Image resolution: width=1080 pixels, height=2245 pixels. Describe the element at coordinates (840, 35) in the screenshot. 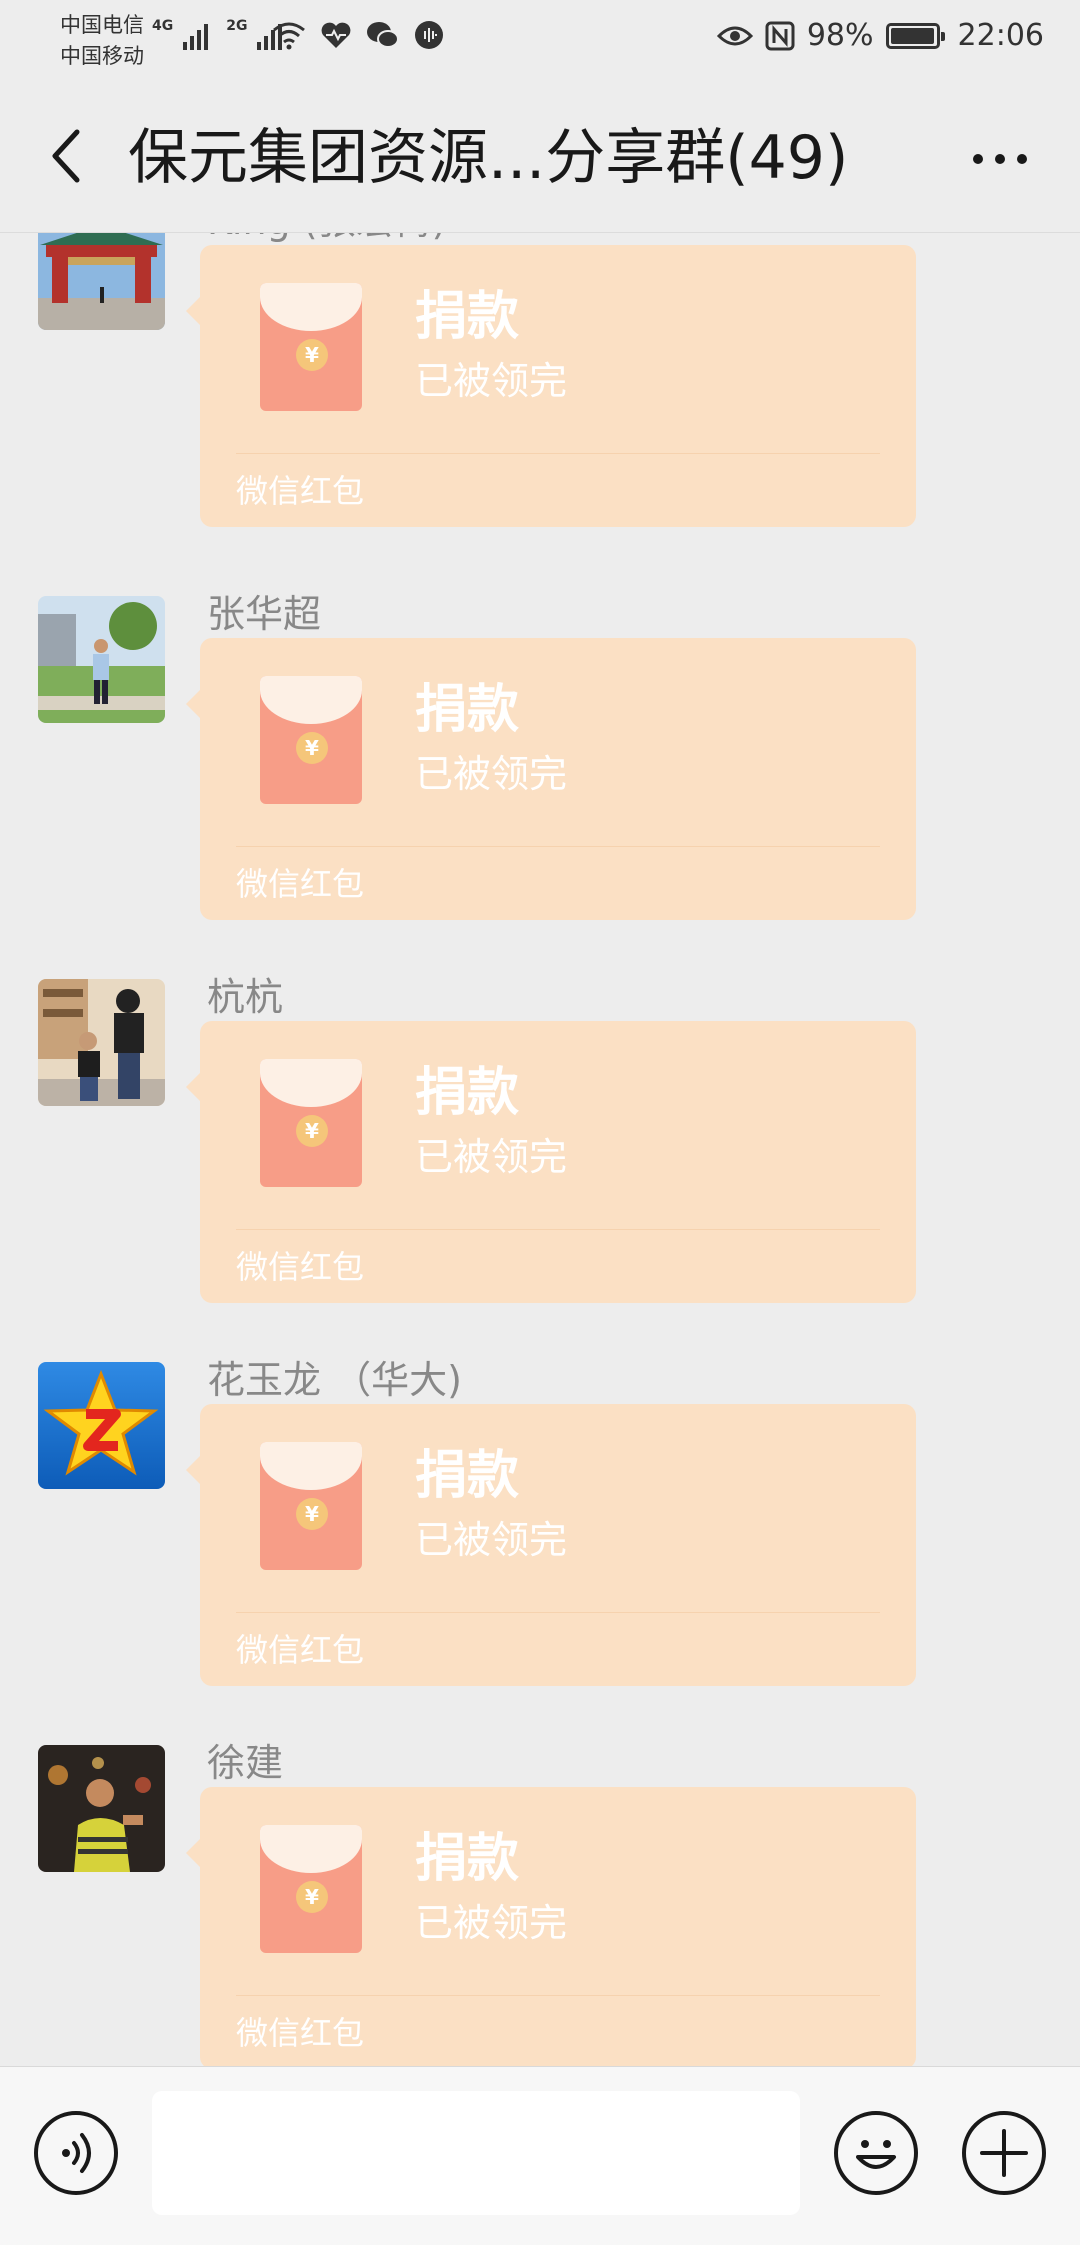

I see `battery-percent: 98%` at that location.